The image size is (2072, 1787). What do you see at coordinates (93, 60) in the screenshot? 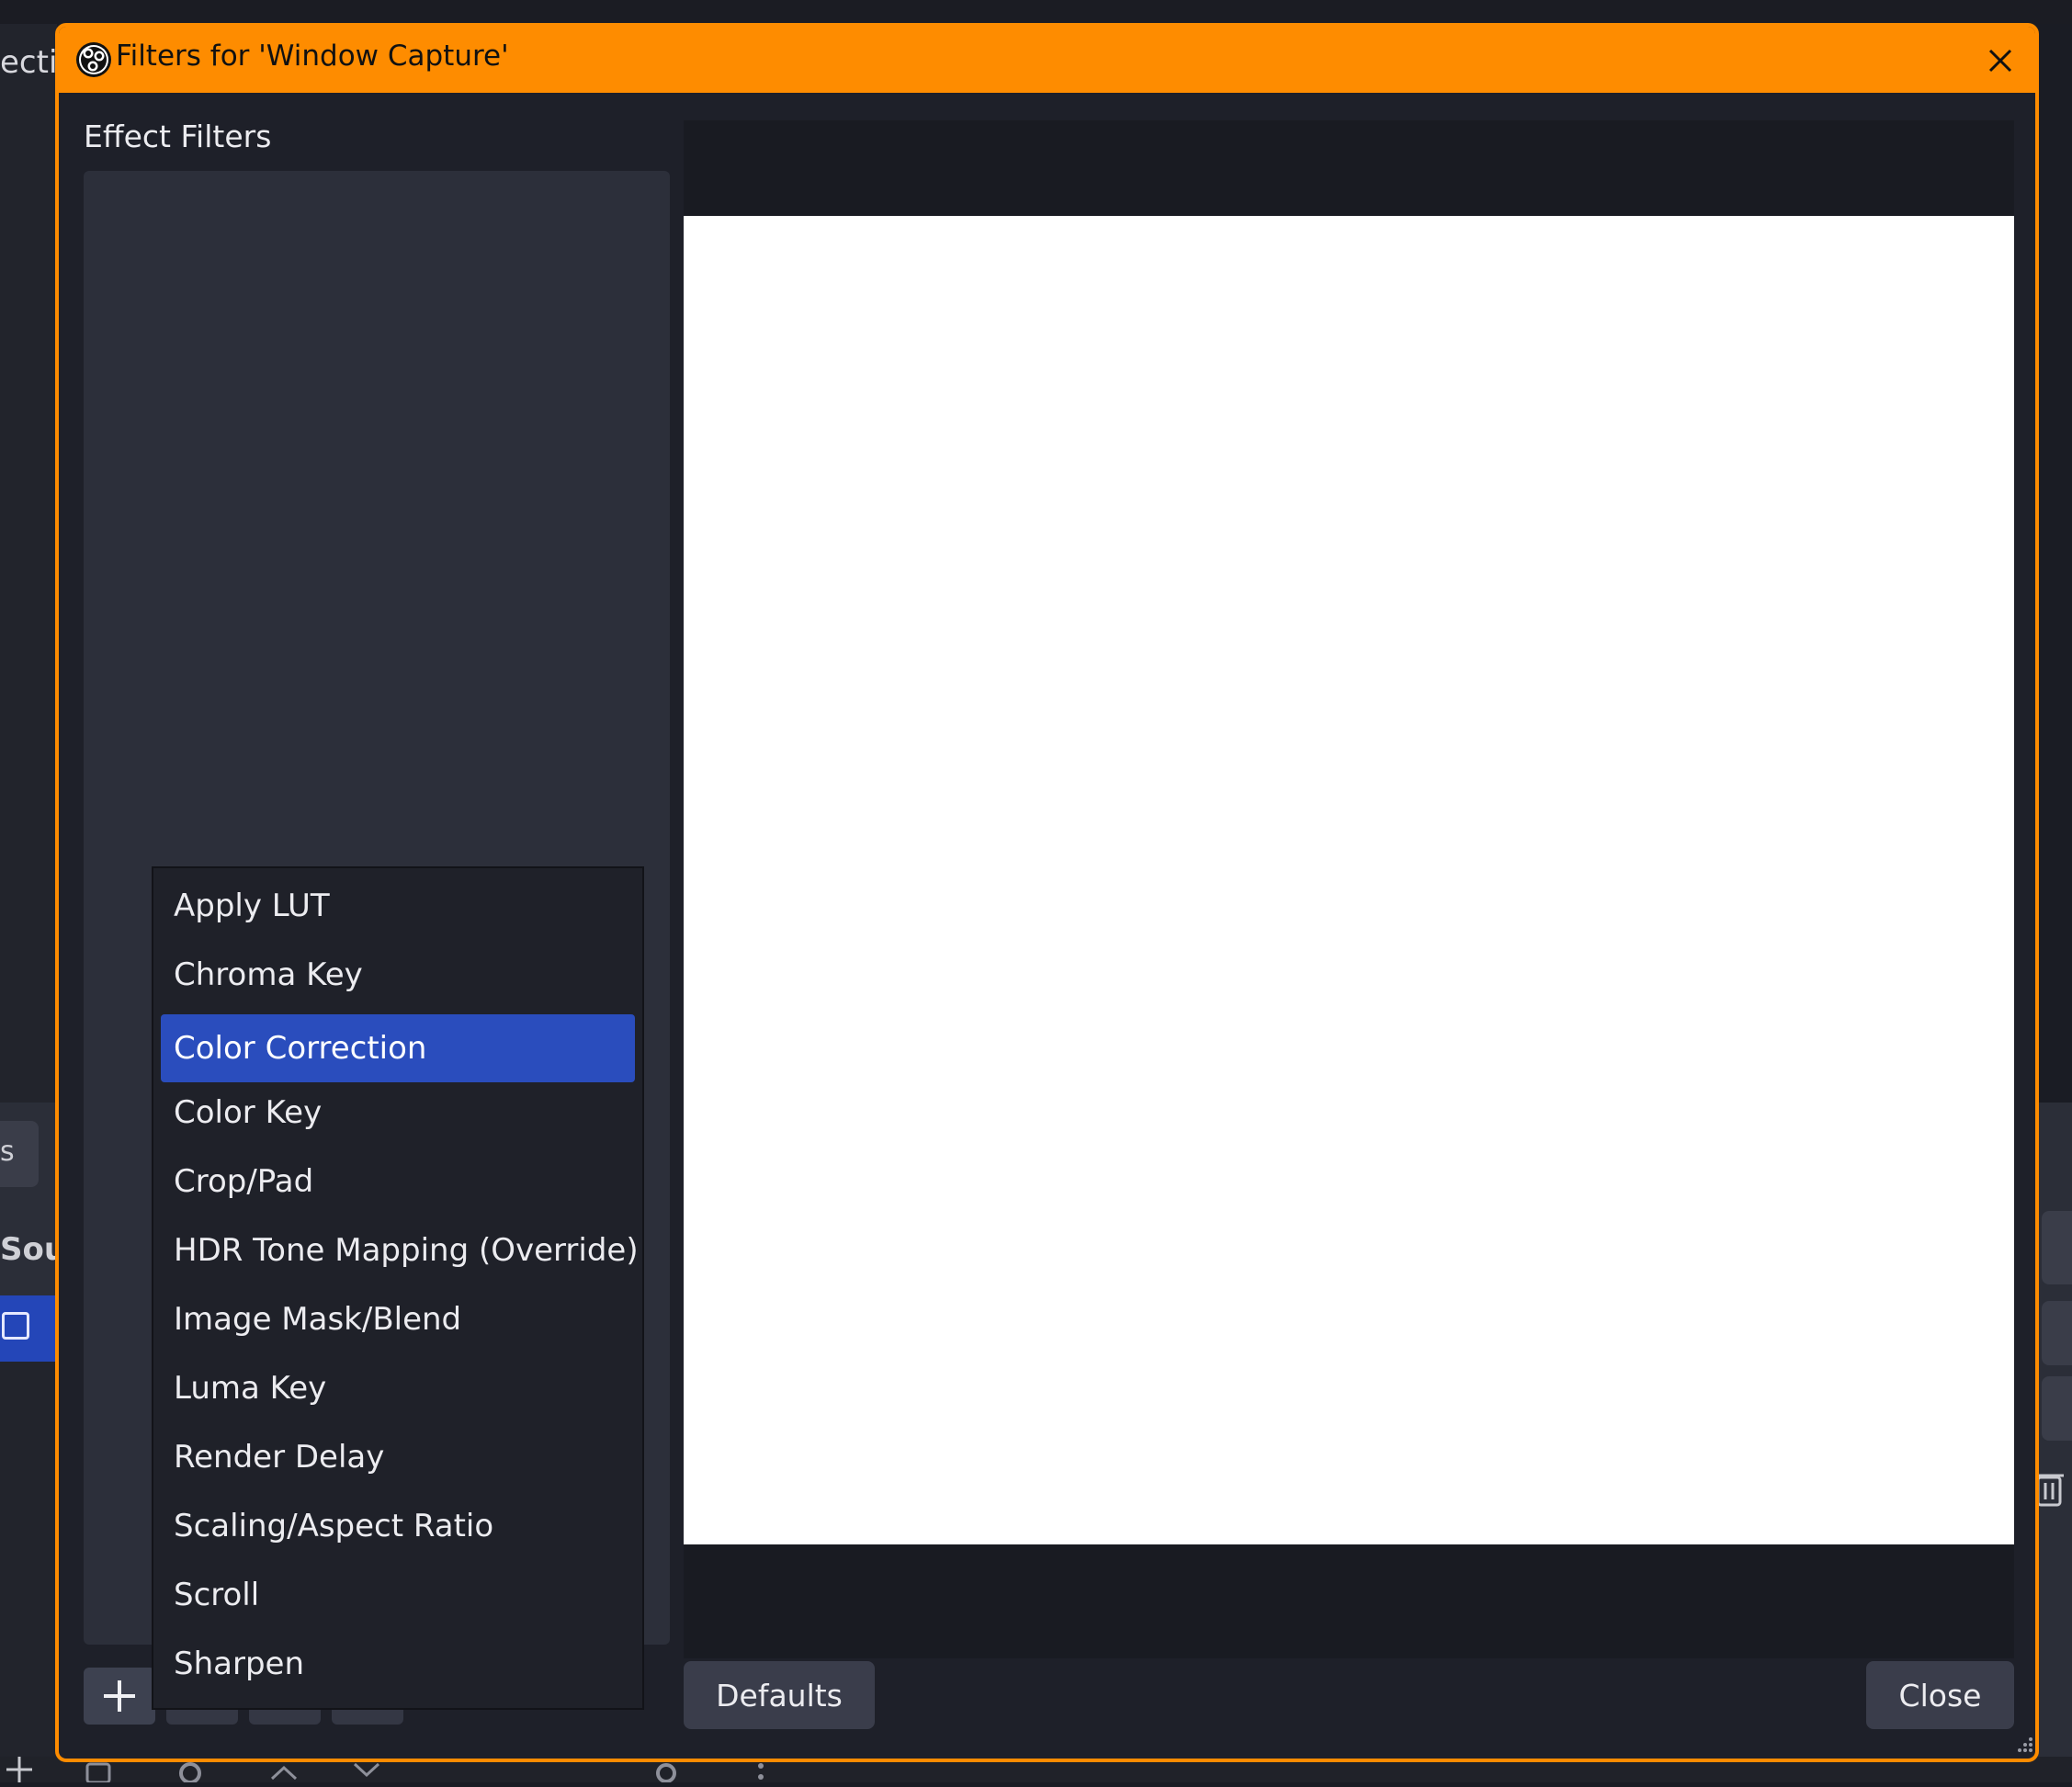
I see `obs-logo-icon` at bounding box center [93, 60].